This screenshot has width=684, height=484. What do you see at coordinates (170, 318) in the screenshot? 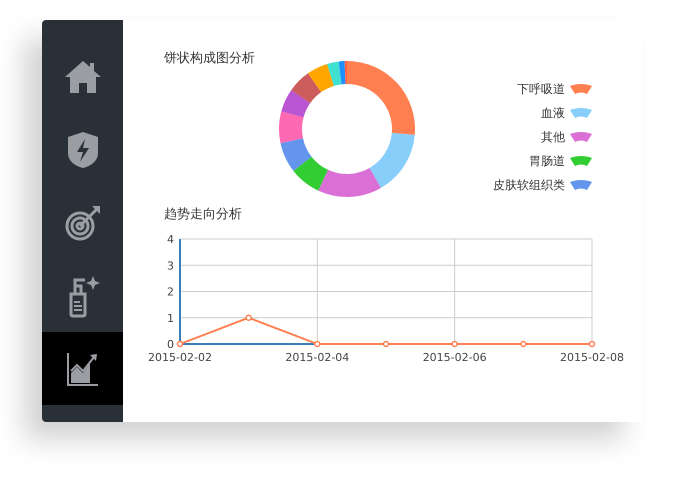
I see `y-tick-label: 1` at bounding box center [170, 318].